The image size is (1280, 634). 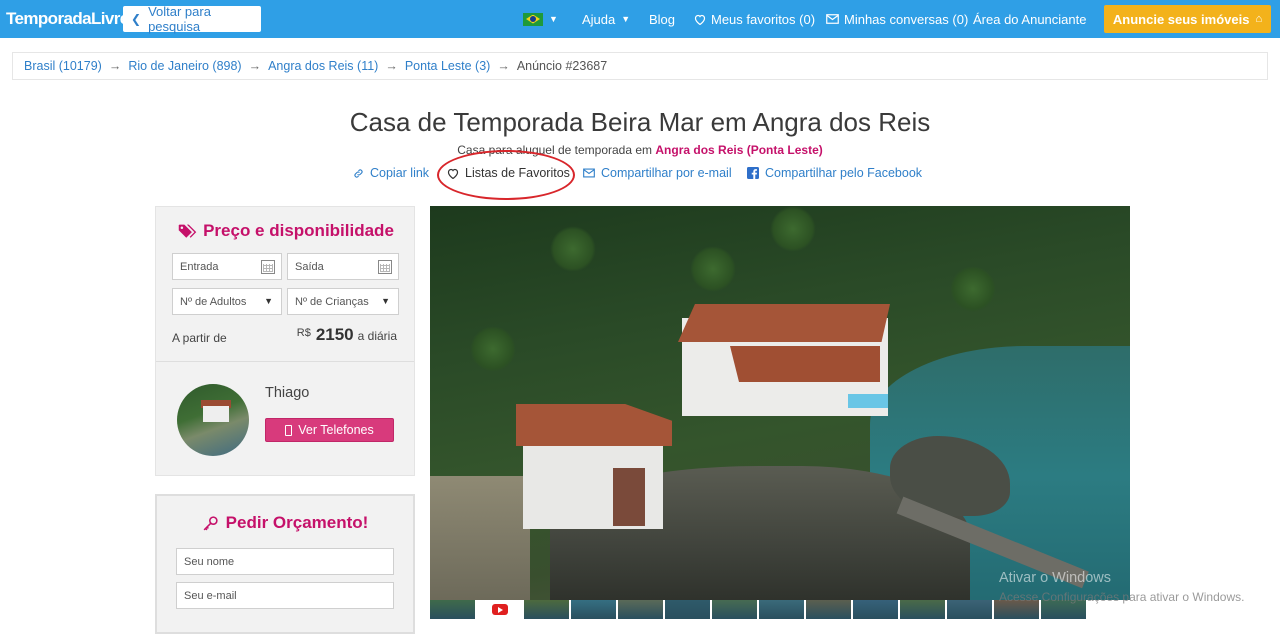 What do you see at coordinates (287, 393) in the screenshot?
I see `host-name: Thiago` at bounding box center [287, 393].